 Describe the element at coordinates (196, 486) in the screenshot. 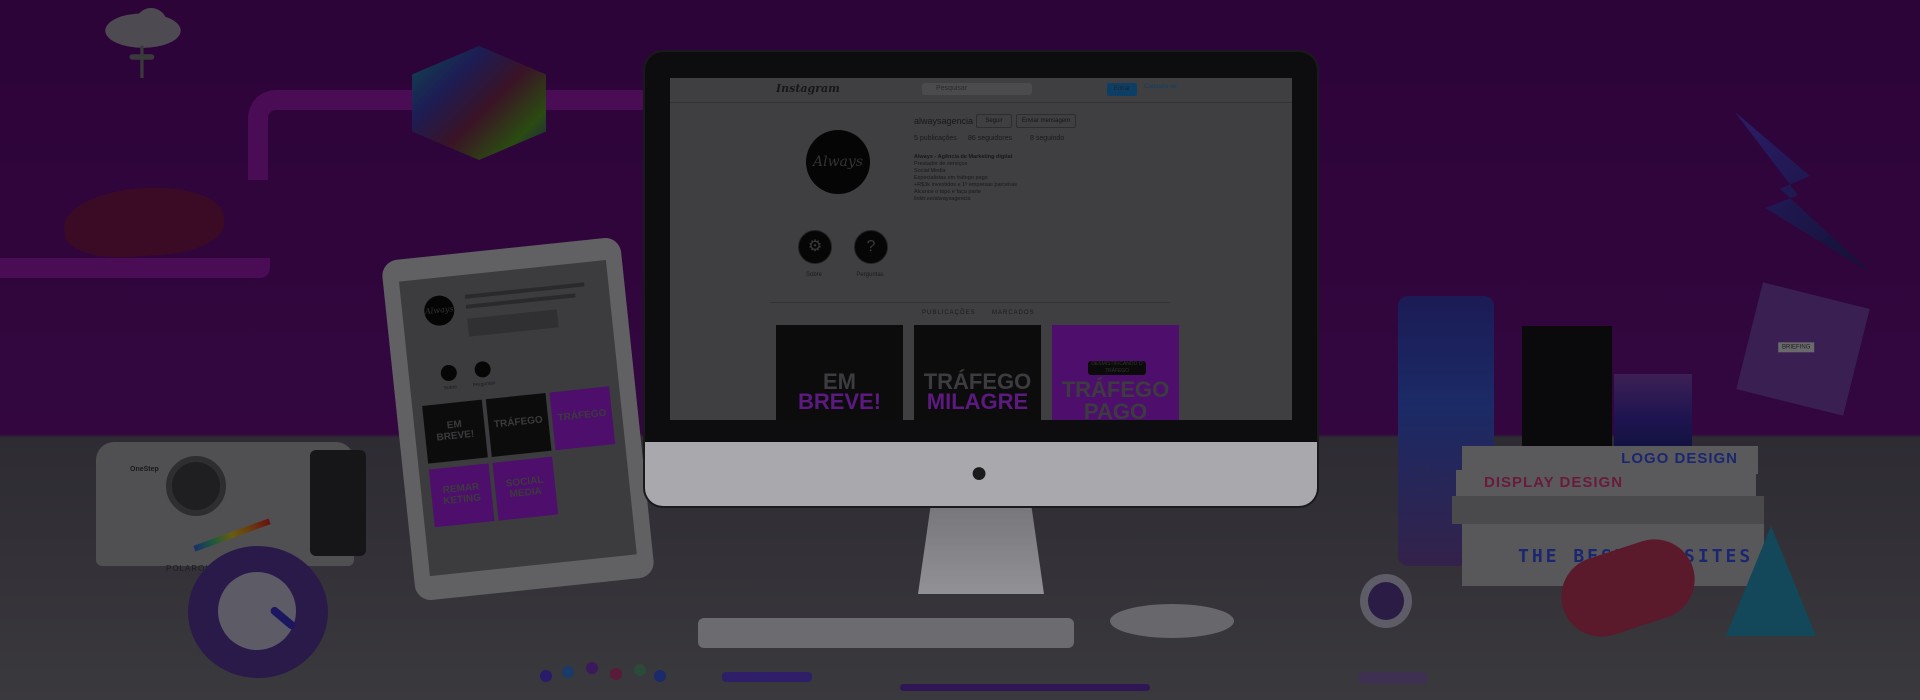

I see `camera-lens` at that location.